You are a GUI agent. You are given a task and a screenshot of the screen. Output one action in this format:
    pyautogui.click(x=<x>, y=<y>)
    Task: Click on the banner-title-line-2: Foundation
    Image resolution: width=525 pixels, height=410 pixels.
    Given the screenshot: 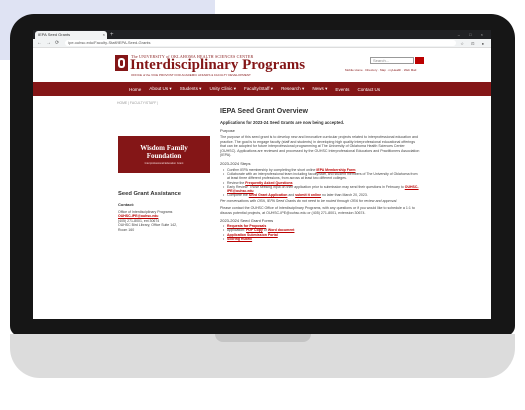 What is the action you would take?
    pyautogui.click(x=164, y=156)
    